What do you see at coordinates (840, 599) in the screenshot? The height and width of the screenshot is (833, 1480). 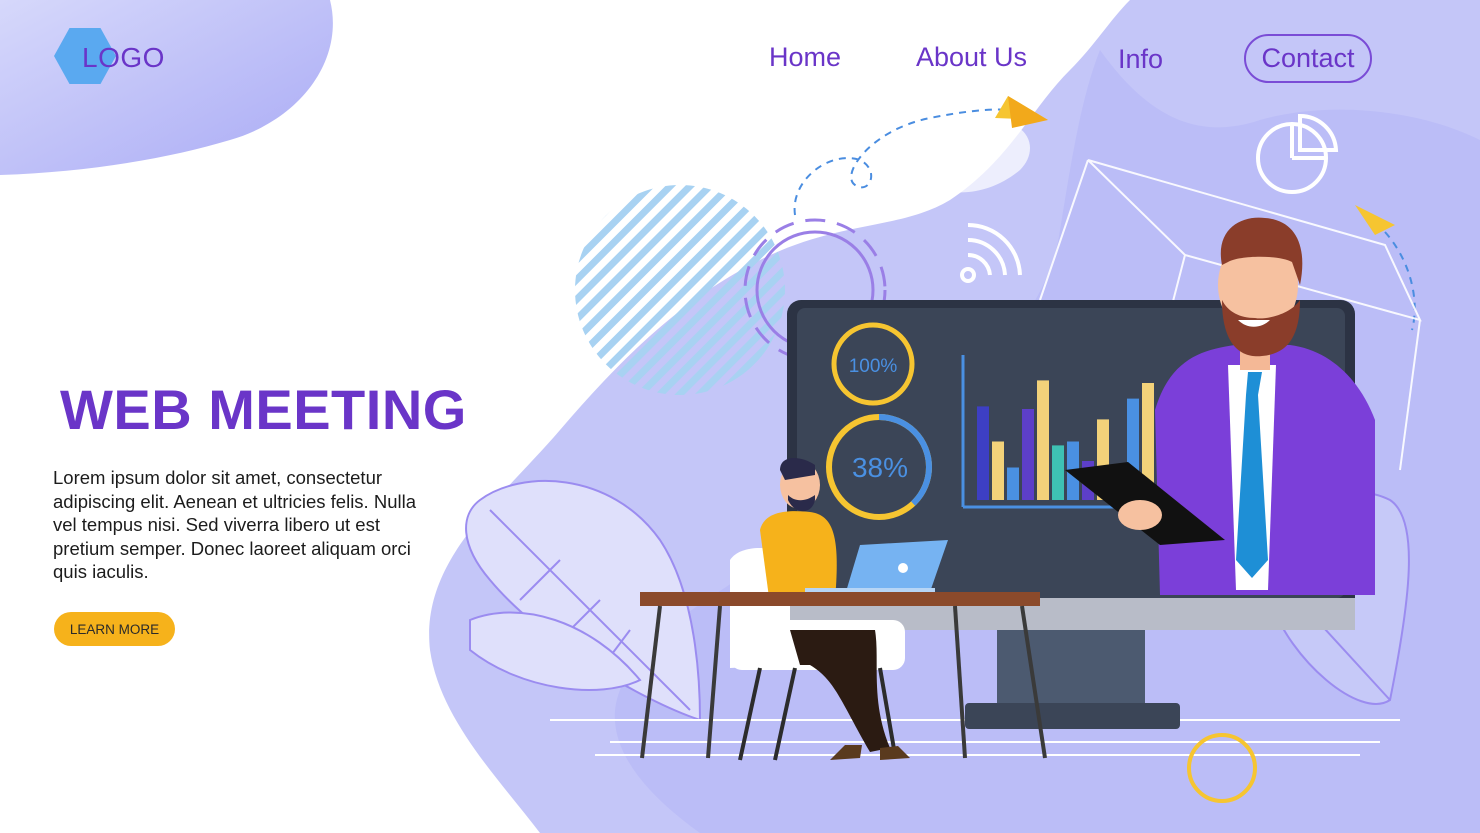 I see `desk-top` at bounding box center [840, 599].